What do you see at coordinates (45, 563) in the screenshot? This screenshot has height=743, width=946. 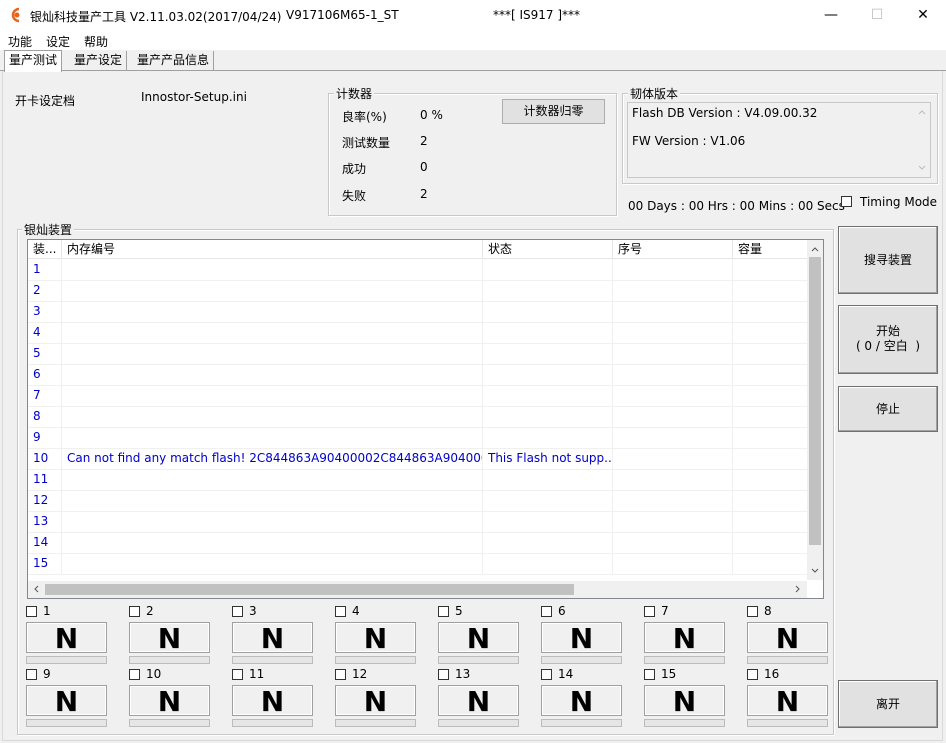 I see `row-device-number: 15` at bounding box center [45, 563].